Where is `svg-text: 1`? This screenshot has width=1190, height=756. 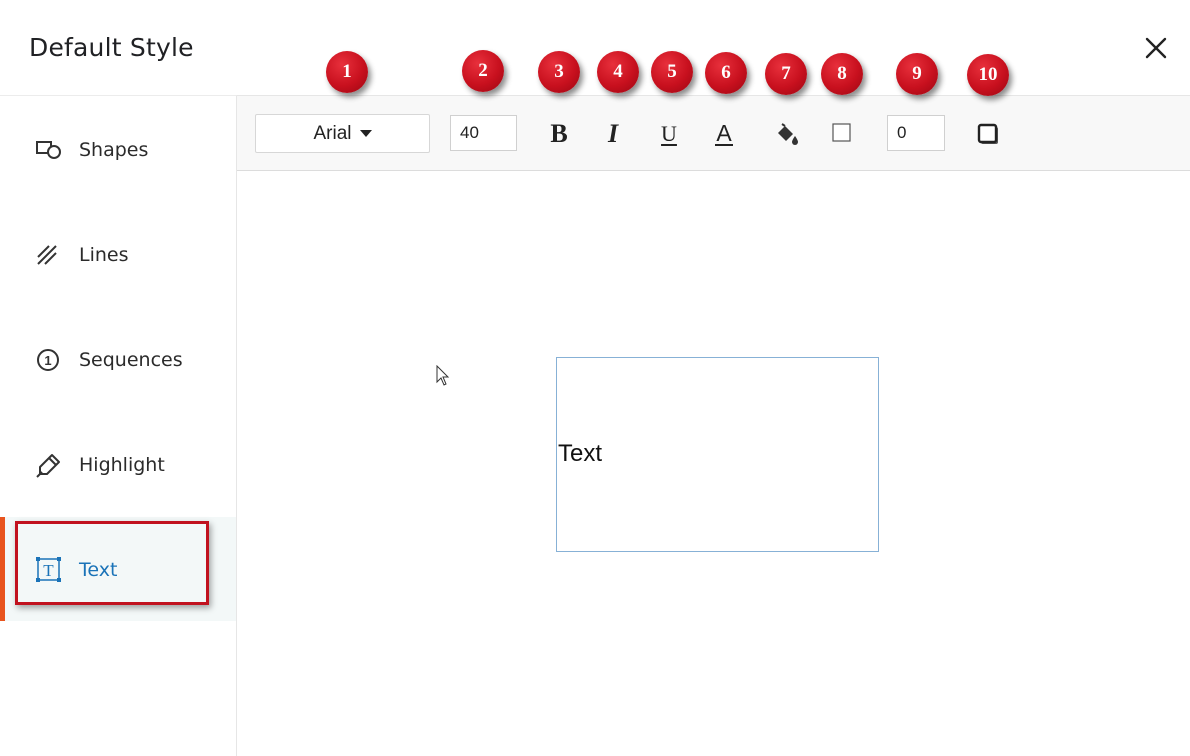 svg-text: 1 is located at coordinates (47, 360).